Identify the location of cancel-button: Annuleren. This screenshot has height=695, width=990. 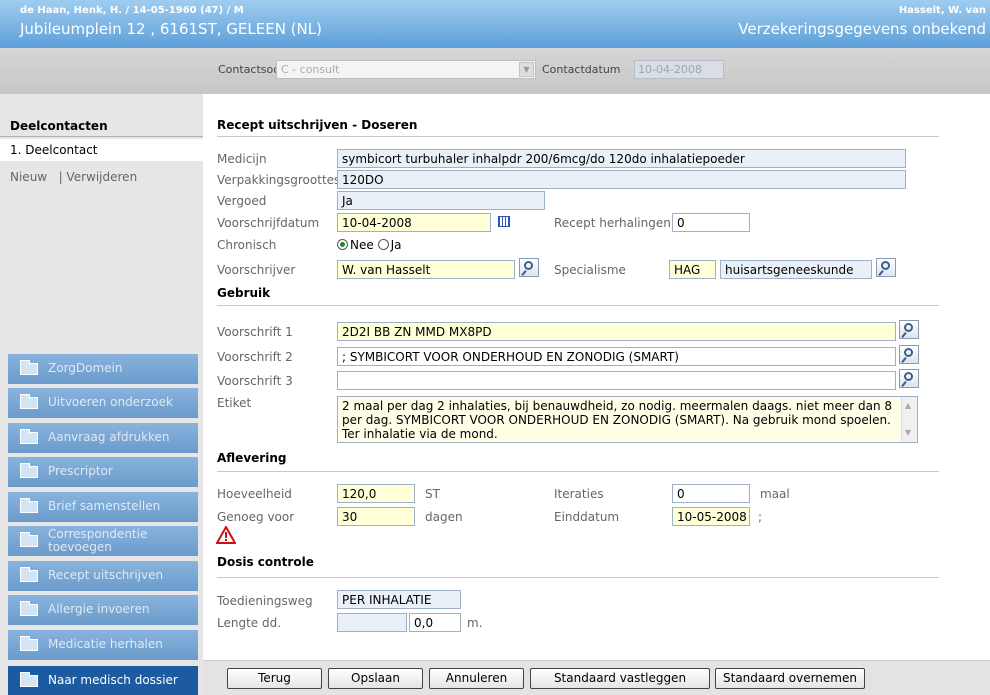
(476, 678).